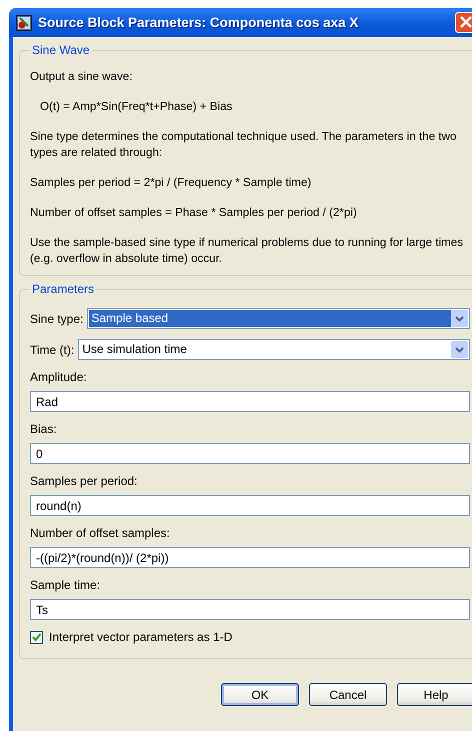 The image size is (472, 731). Describe the element at coordinates (52, 349) in the screenshot. I see `field-label: Time (t):` at that location.